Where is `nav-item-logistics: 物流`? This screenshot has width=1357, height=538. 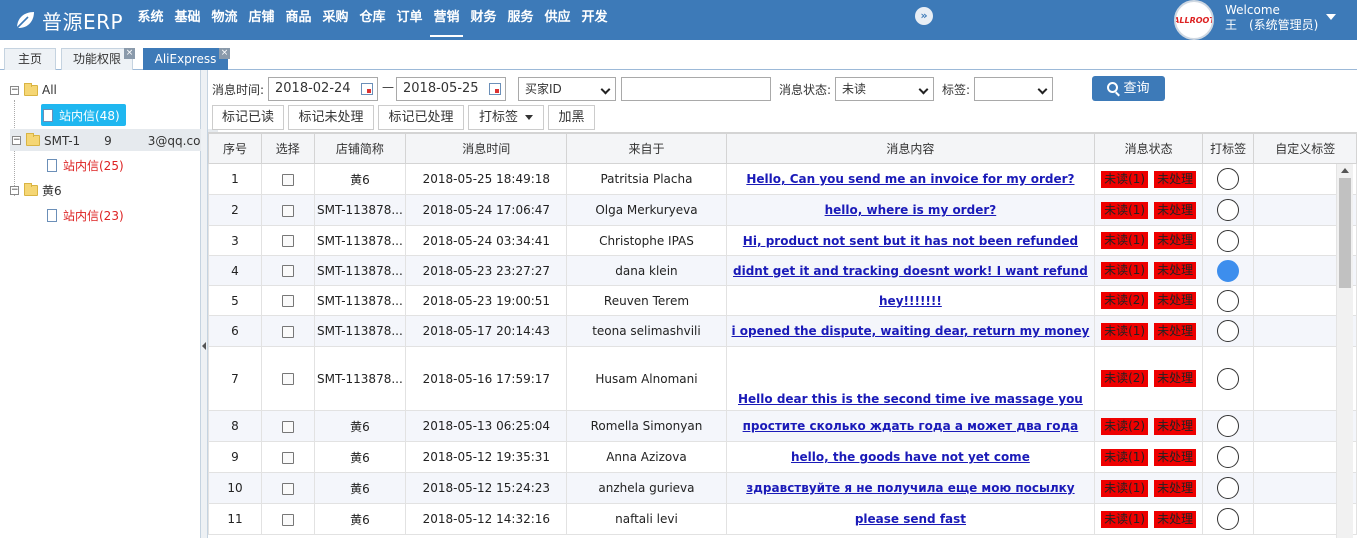 nav-item-logistics: 物流 is located at coordinates (224, 20).